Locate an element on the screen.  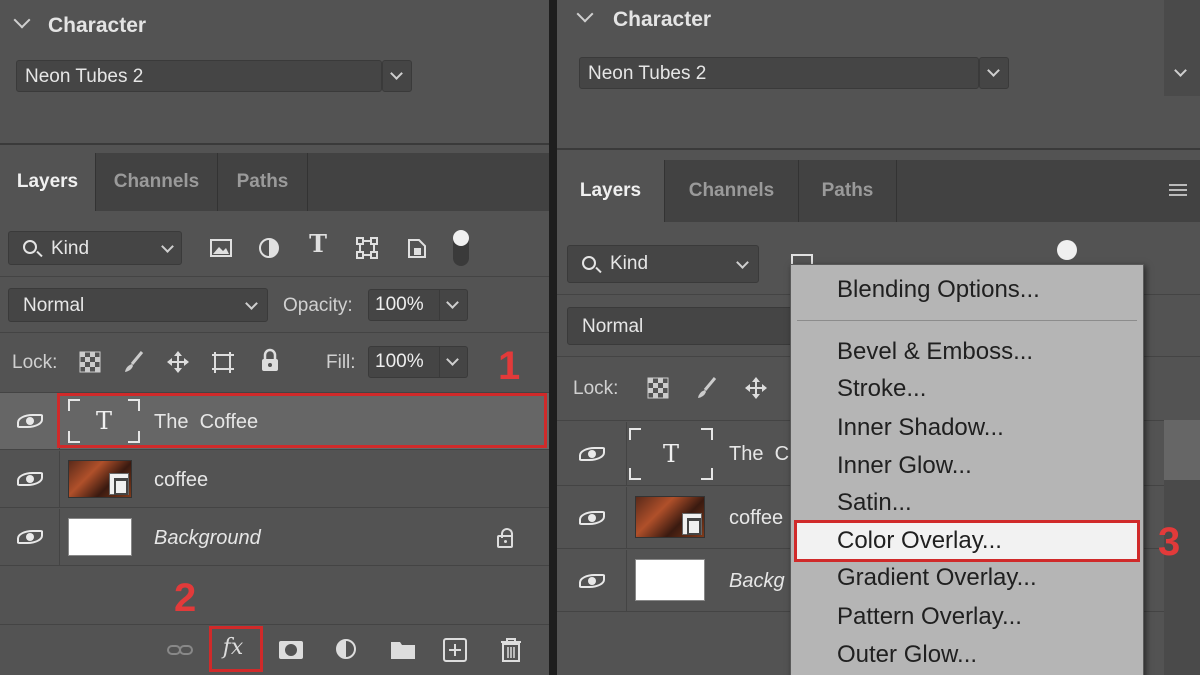
image-filter-icon is located at coordinates (221, 249).